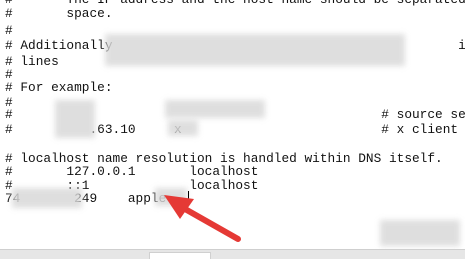  Describe the element at coordinates (59, 13) in the screenshot. I see `editor-line-2: # space.` at that location.